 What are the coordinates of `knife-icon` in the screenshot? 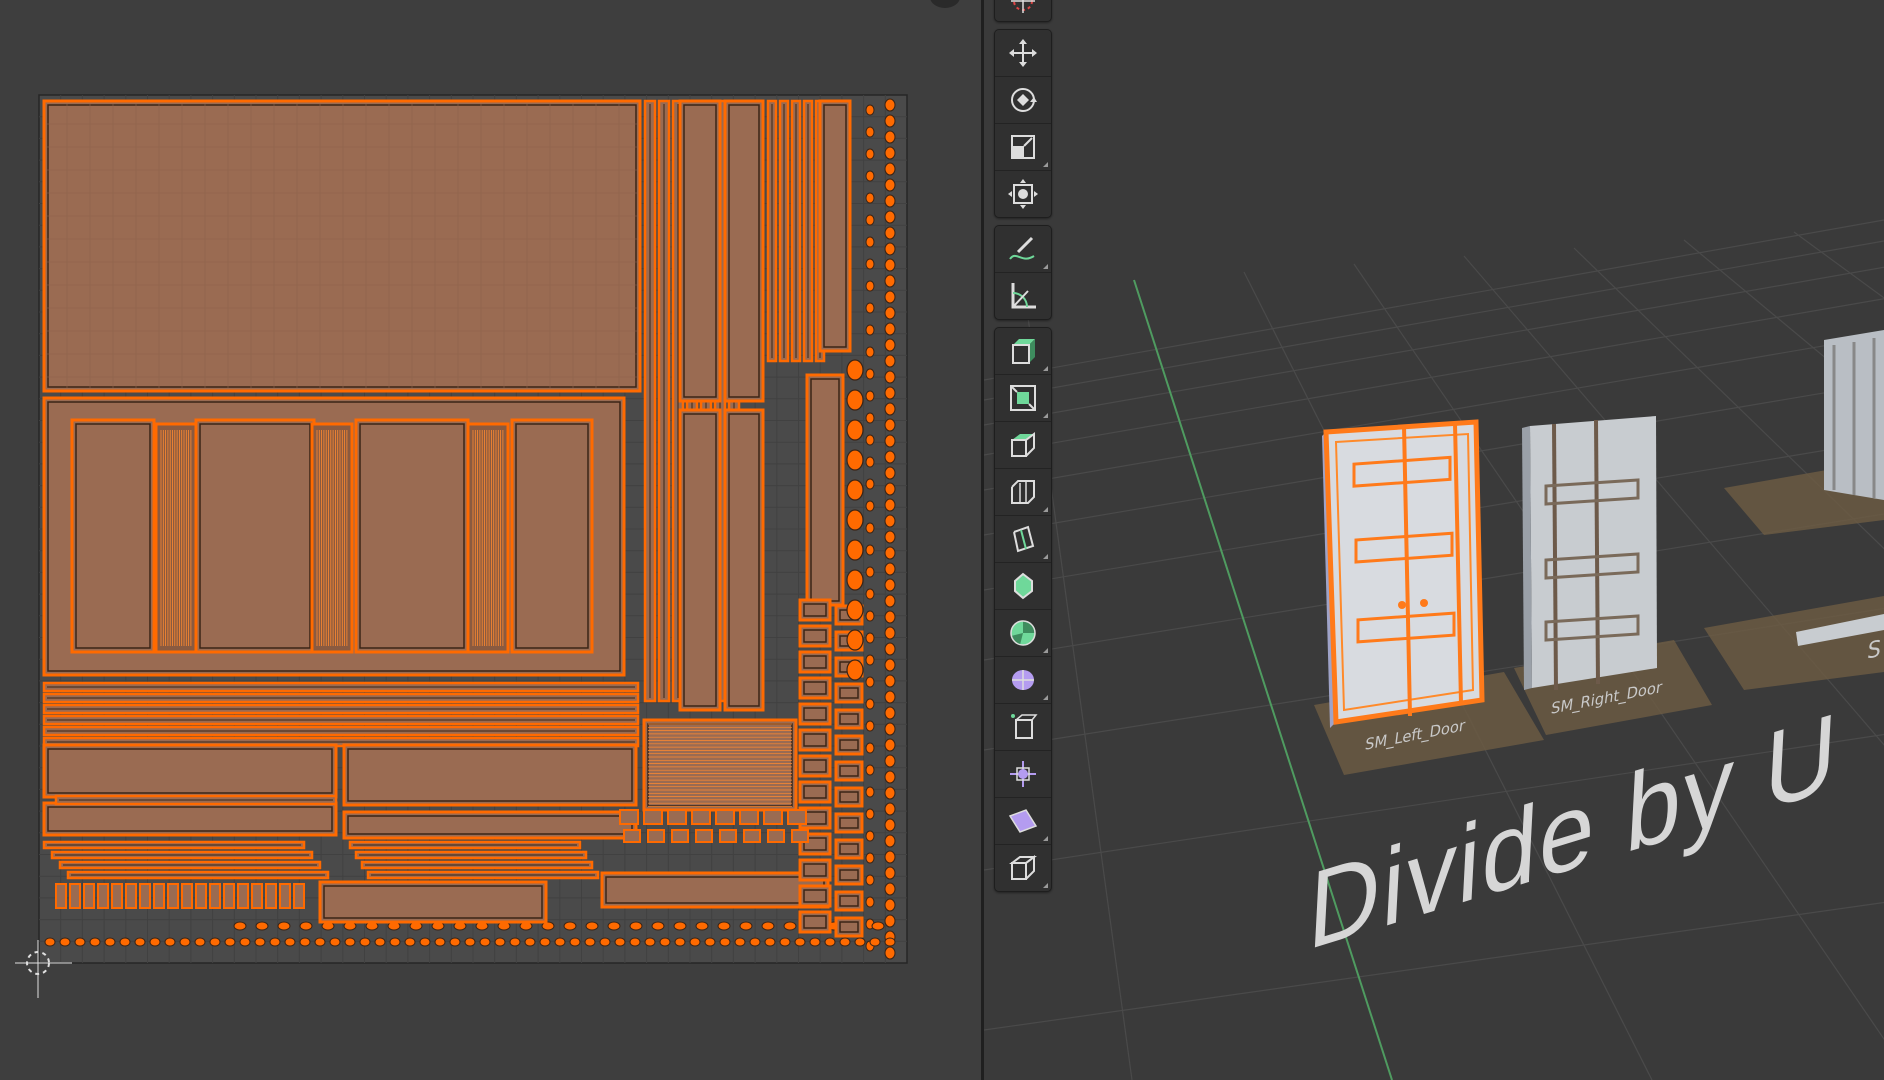 It's located at (1023, 586).